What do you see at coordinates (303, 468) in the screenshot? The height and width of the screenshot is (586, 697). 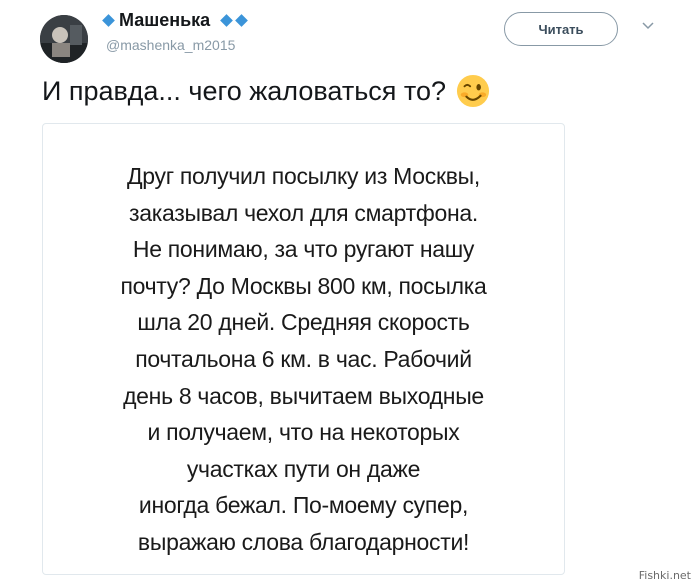 I see `media-text-line: участках пути он даже` at bounding box center [303, 468].